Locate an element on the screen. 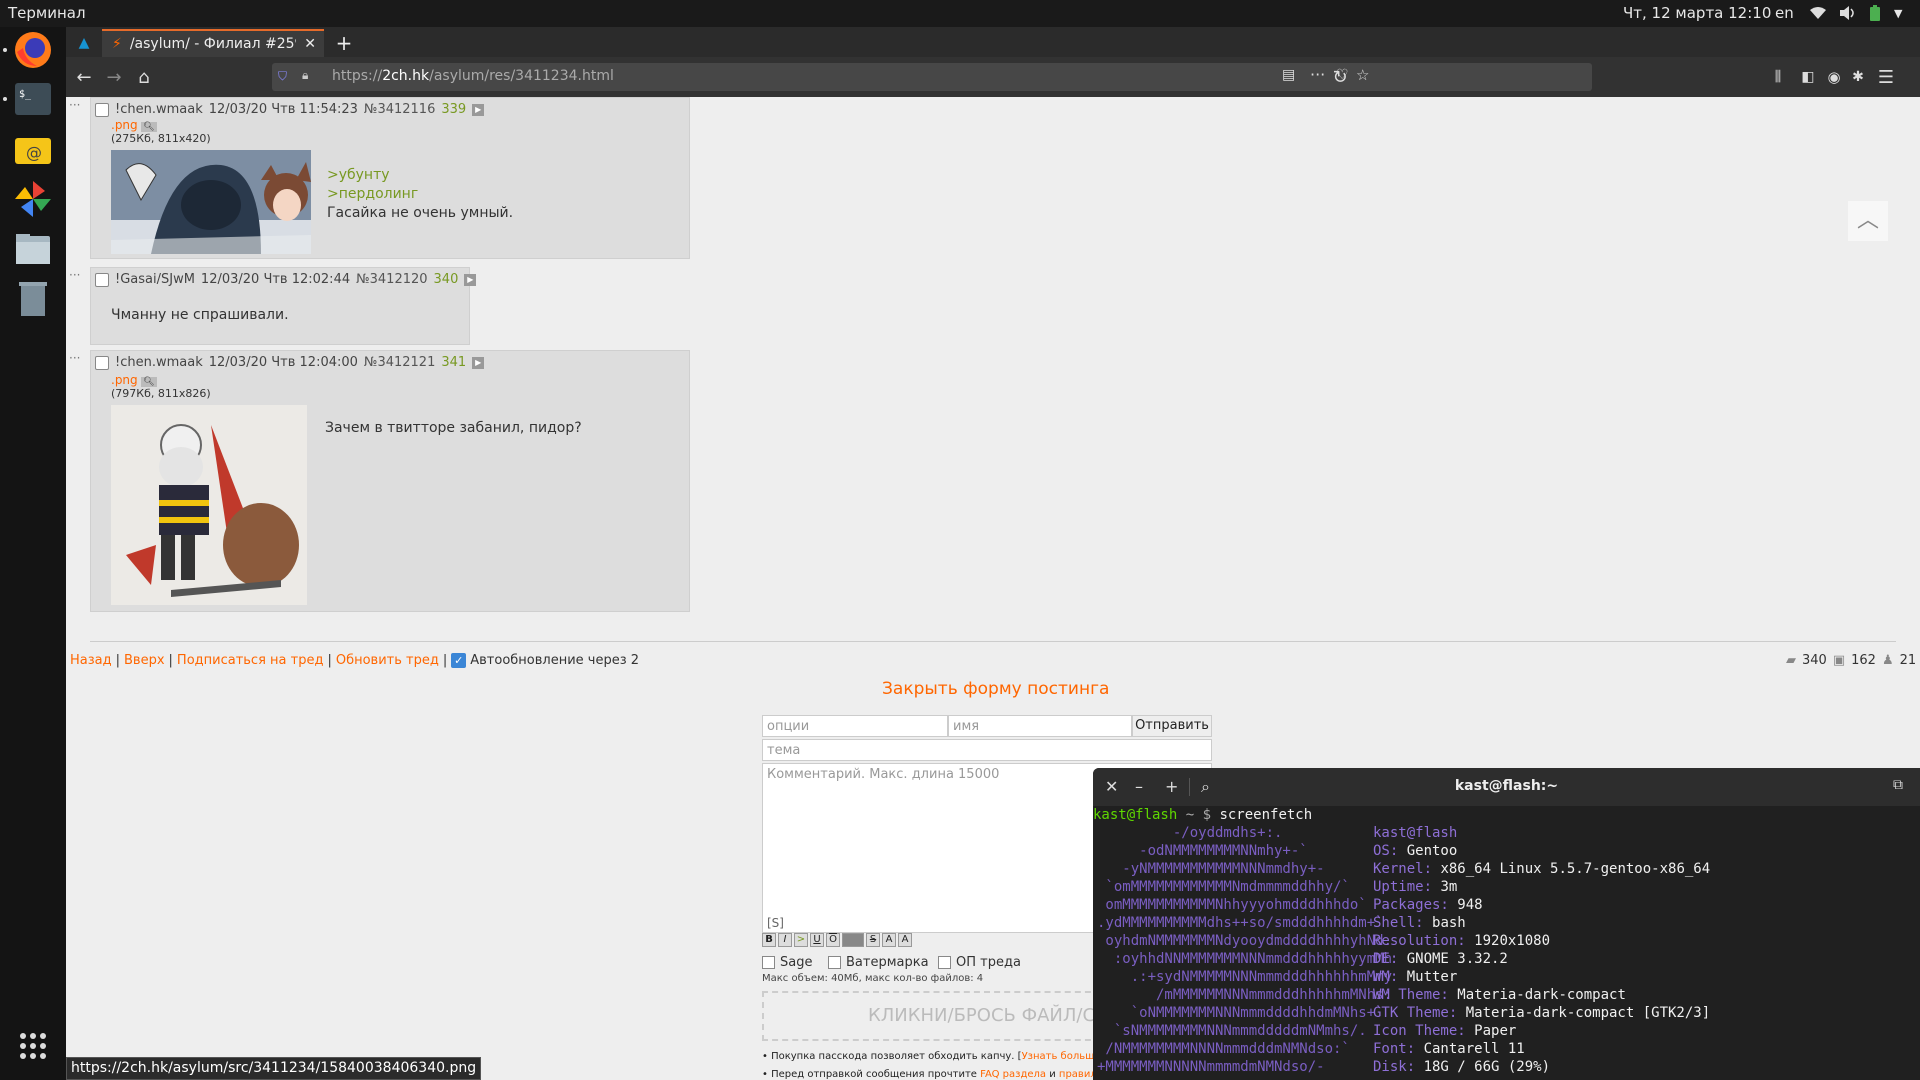 This screenshot has height=1080, width=1920. account-button: ◉ is located at coordinates (1834, 77).